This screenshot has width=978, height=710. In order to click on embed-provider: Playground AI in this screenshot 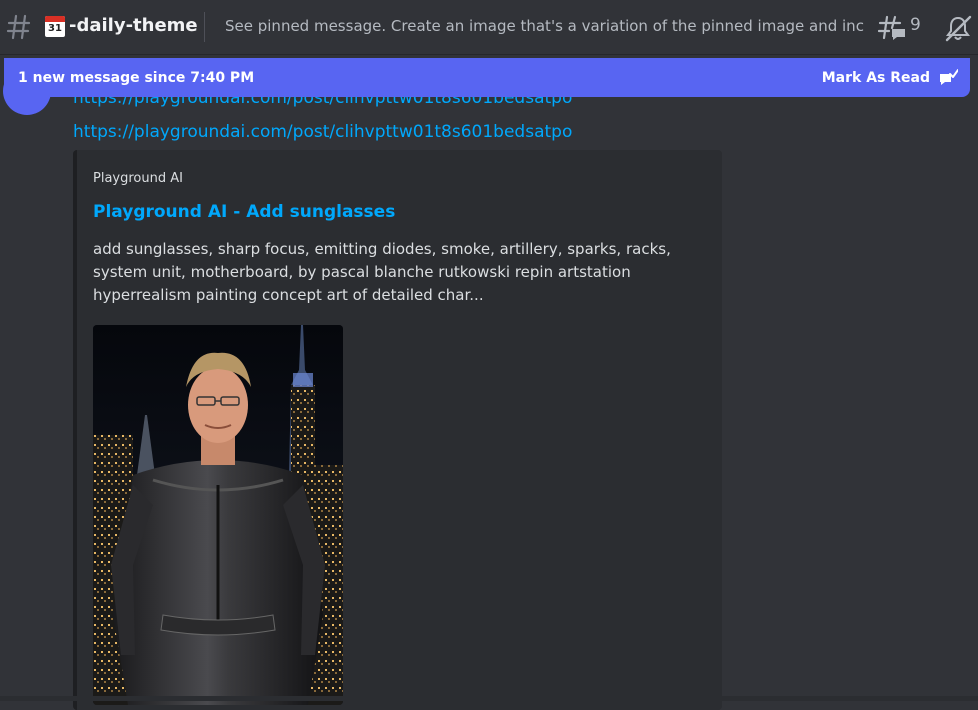, I will do `click(138, 178)`.